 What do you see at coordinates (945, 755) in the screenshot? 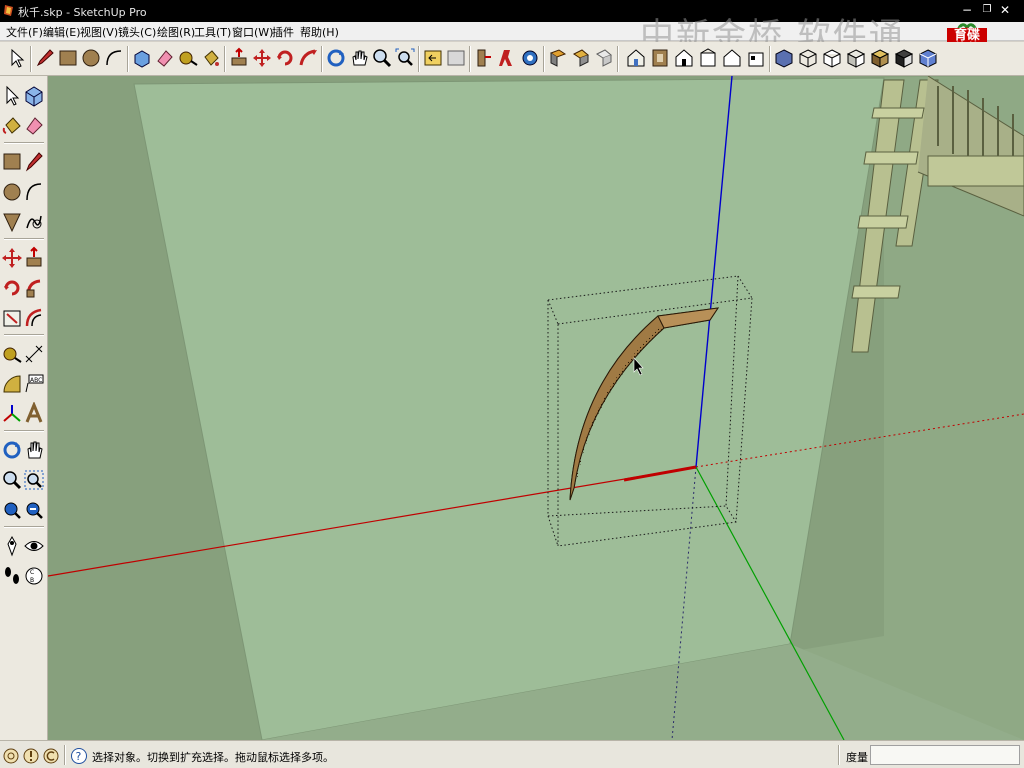
I see `measurements-input` at bounding box center [945, 755].